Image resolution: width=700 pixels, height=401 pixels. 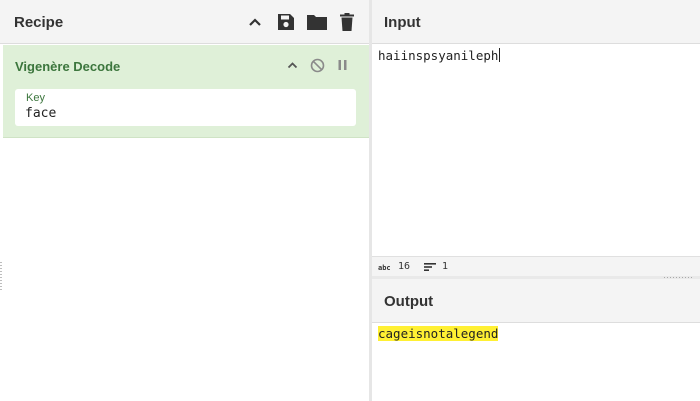 What do you see at coordinates (342, 65) in the screenshot?
I see `pause-icon` at bounding box center [342, 65].